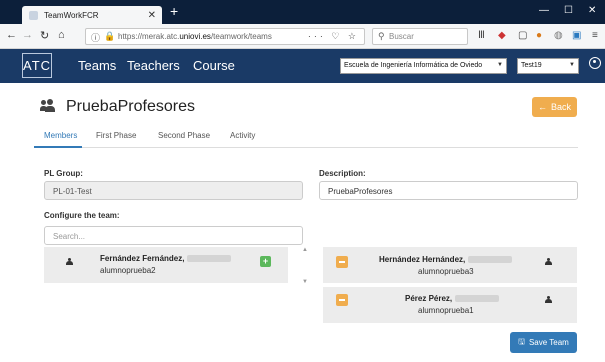  Describe the element at coordinates (302, 12) in the screenshot. I see `browser-titlebar: TeamWorkFCR ✕ + — ☐ ✕` at that location.